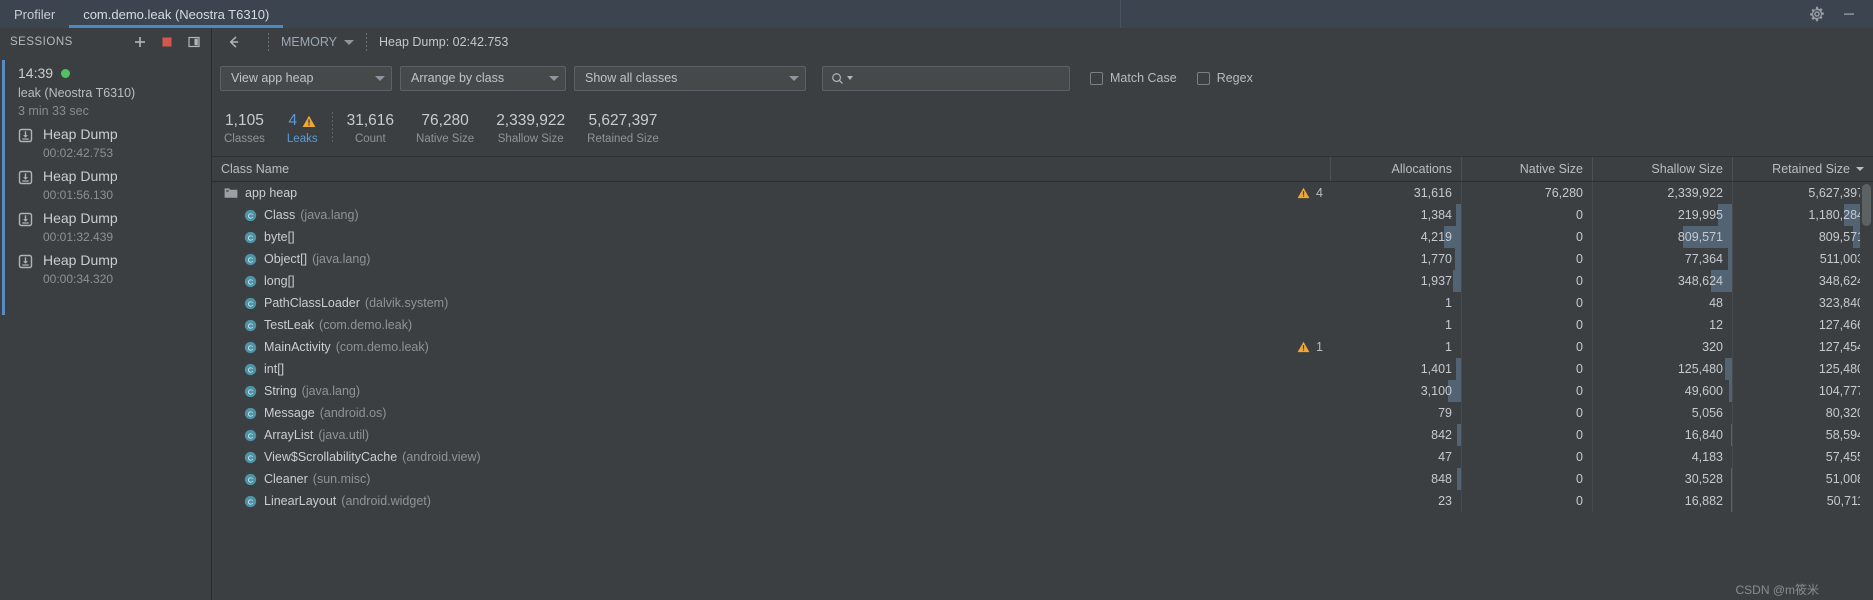 This screenshot has height=600, width=1873. I want to click on heap-dump-item: Heap Dump 00:02:42.753, so click(105, 139).